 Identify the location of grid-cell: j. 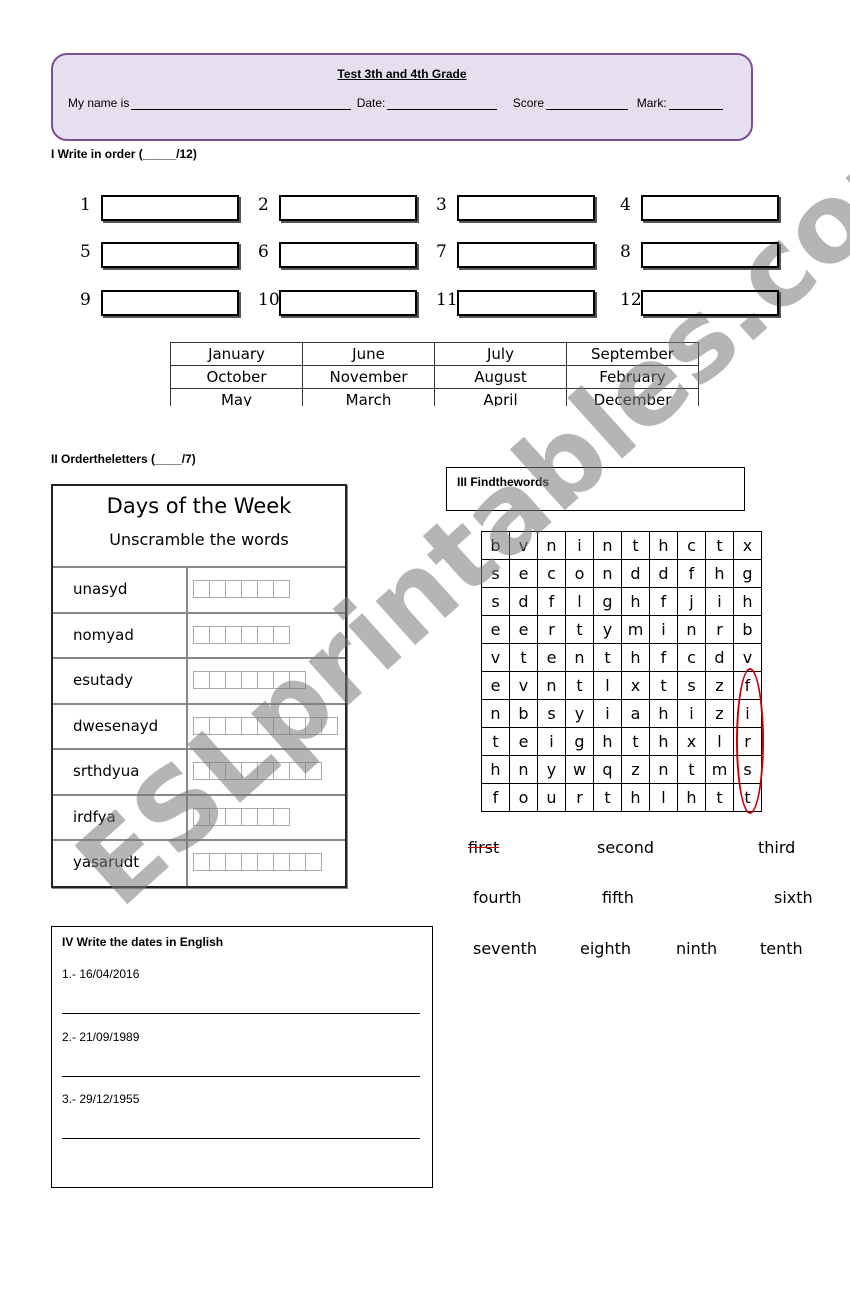
(691, 601).